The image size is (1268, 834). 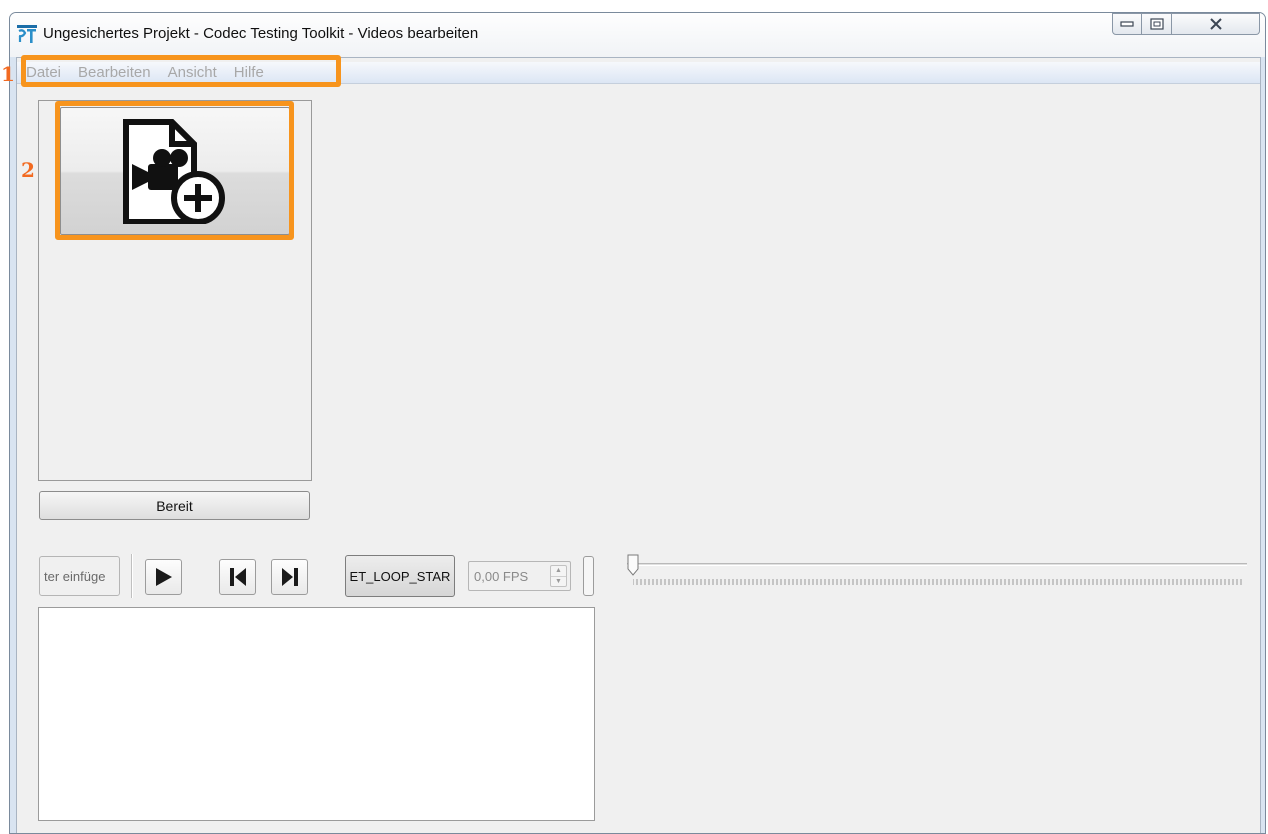 I want to click on minimize-button, so click(x=1127, y=24).